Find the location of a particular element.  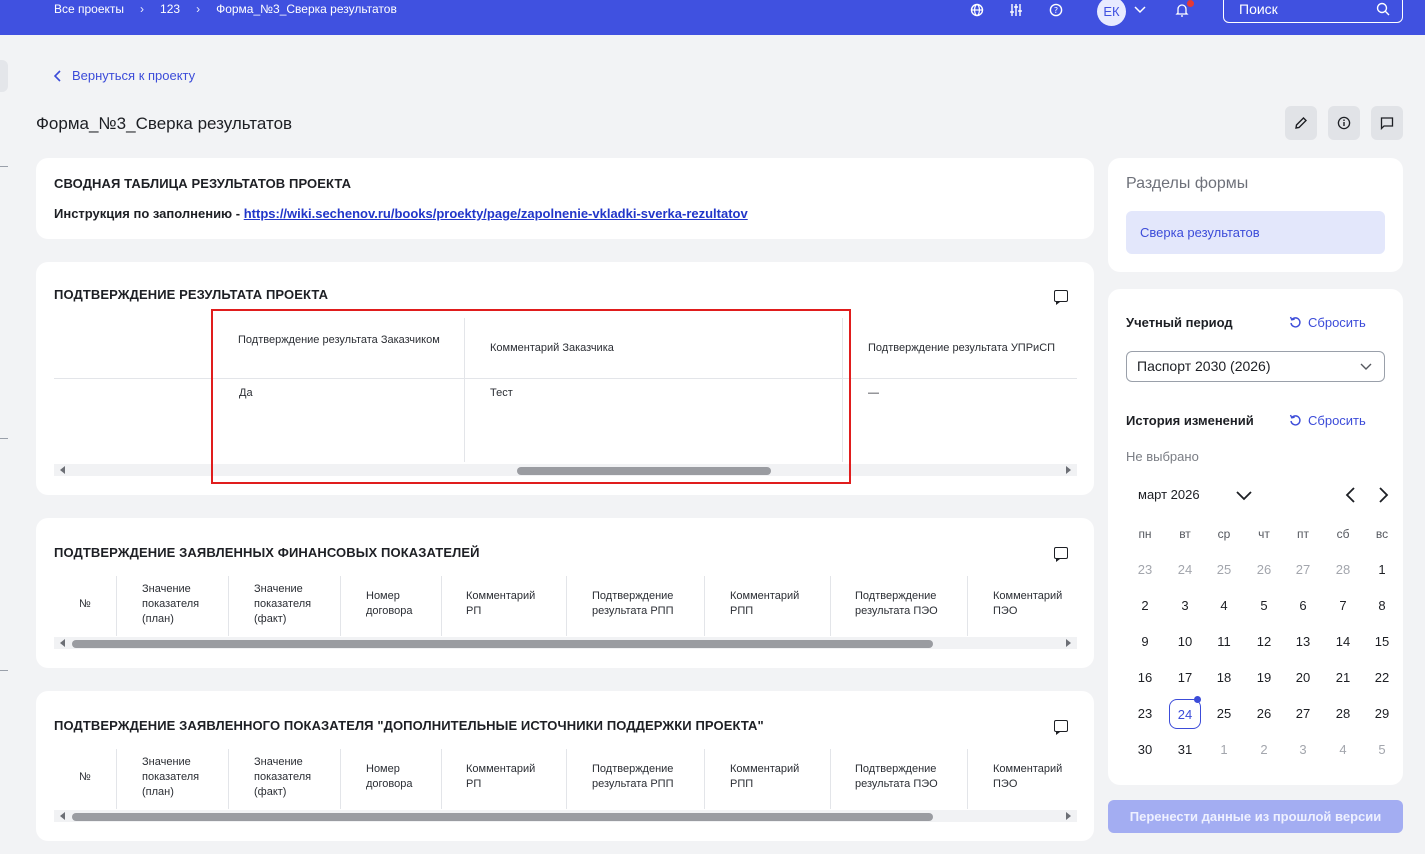

page-title: Форма_№3_Сверка результатов is located at coordinates (164, 123).